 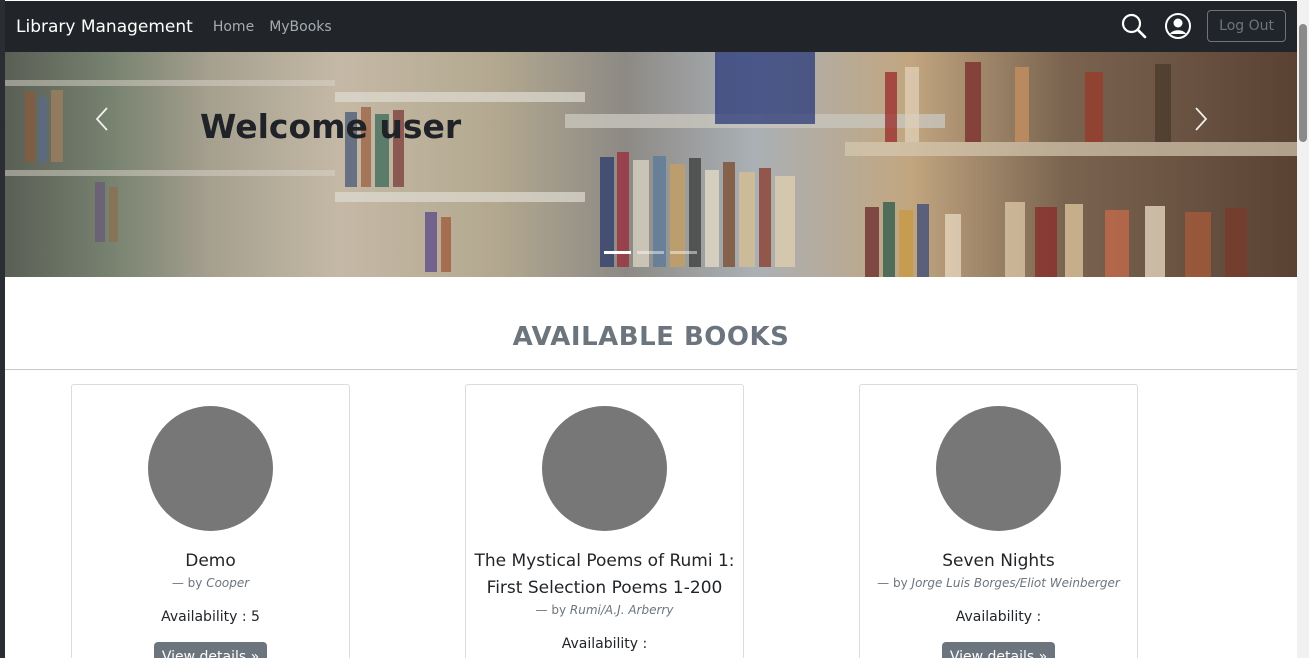 I want to click on section-title: AVAILABLE BOOKS, so click(x=651, y=337).